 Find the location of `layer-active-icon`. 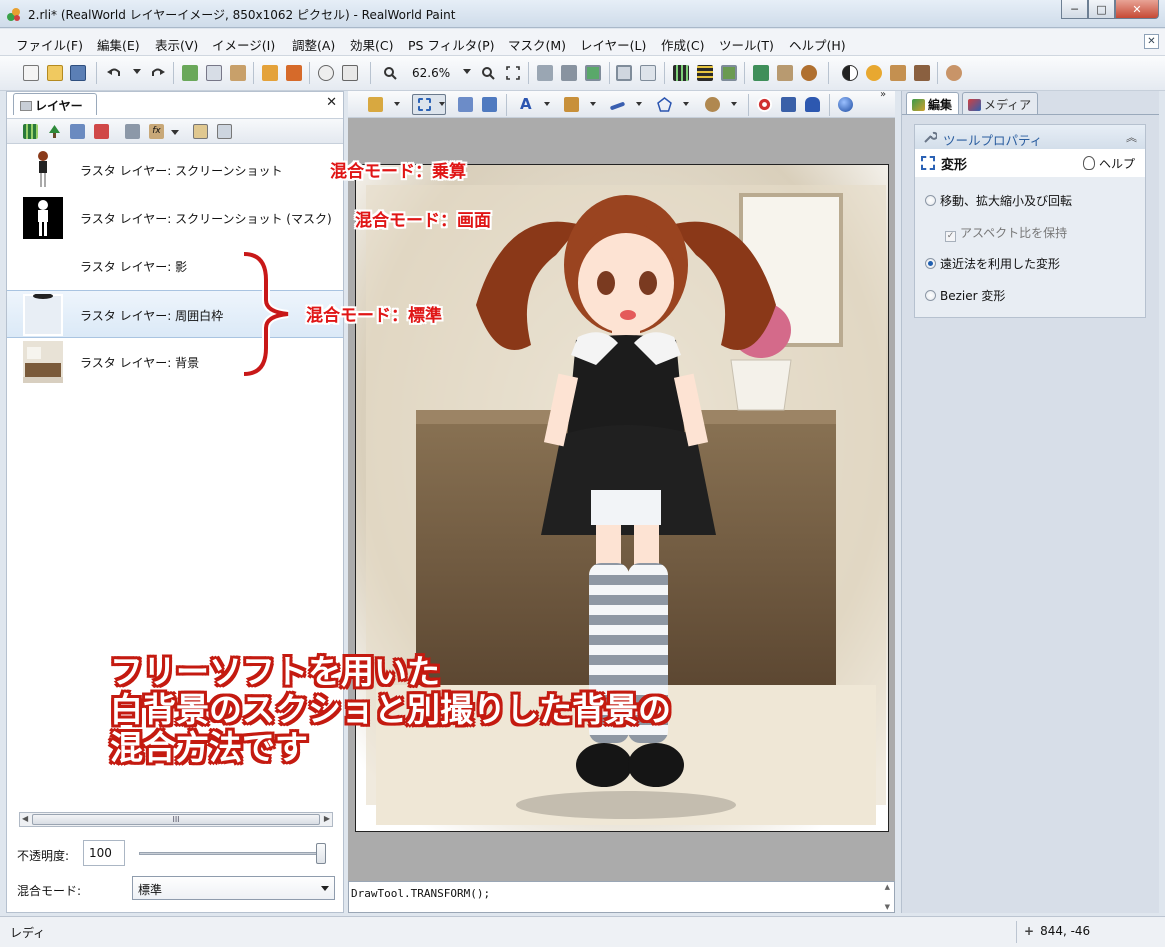

layer-active-icon is located at coordinates (593, 73).